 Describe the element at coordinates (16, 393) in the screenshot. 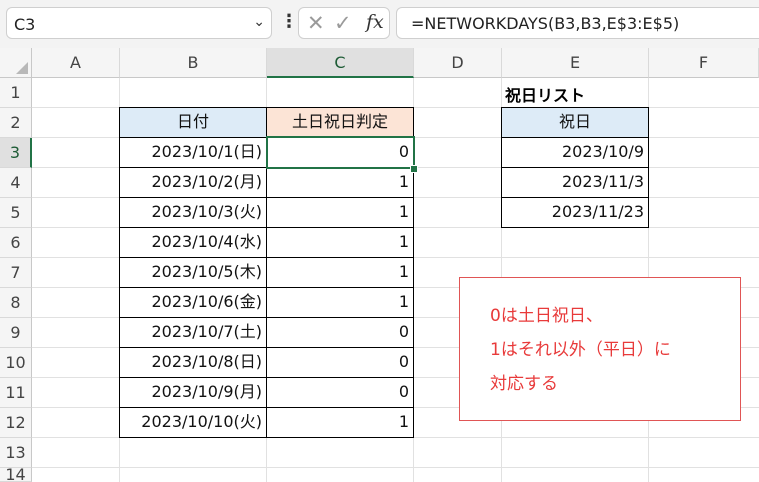

I see `row-header-11: 11` at that location.